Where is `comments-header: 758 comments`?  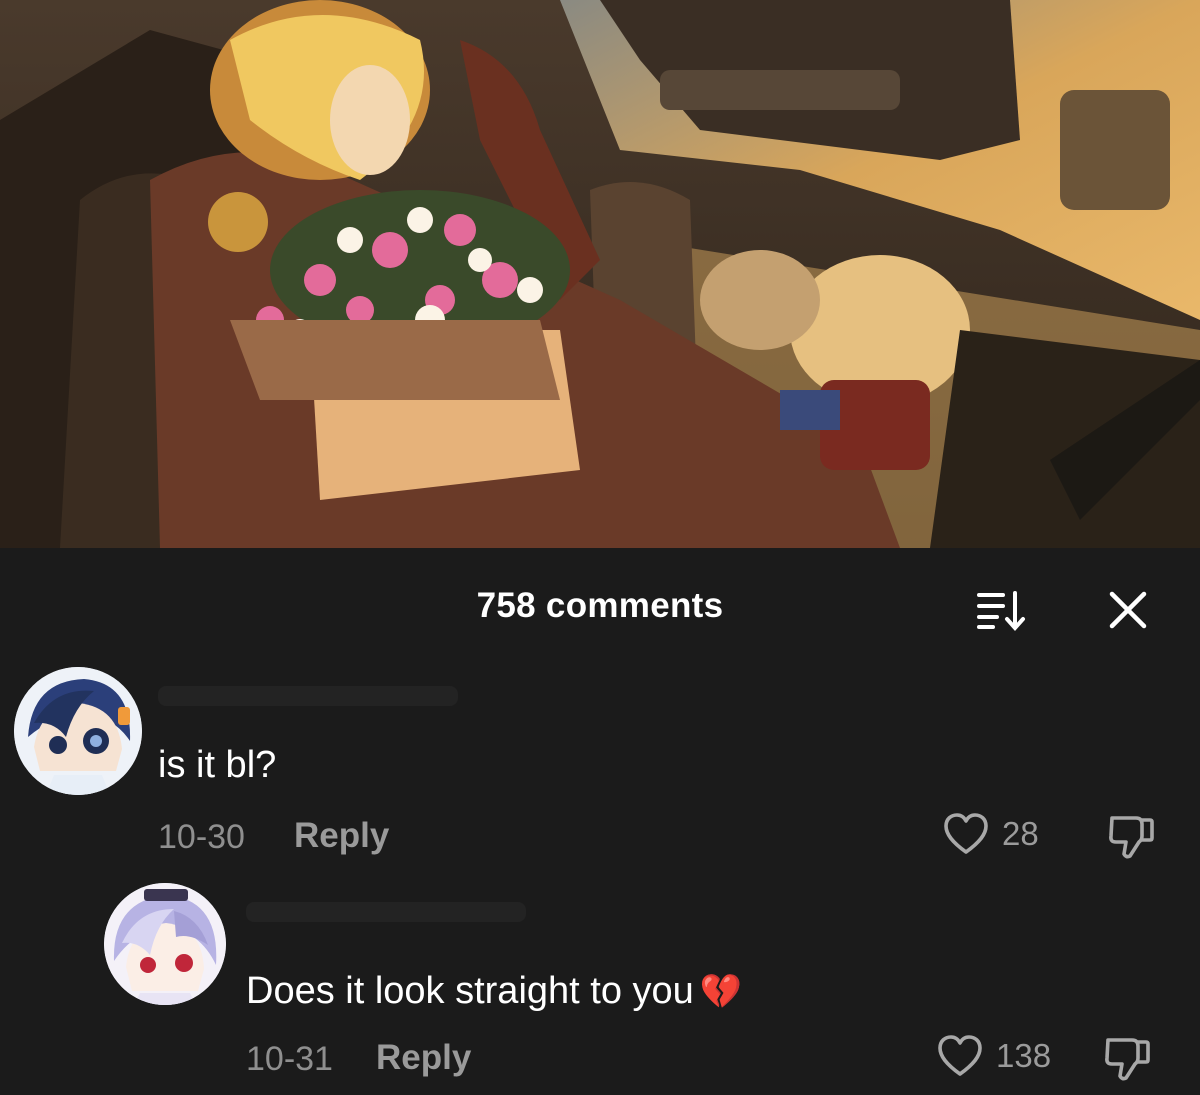 comments-header: 758 comments is located at coordinates (600, 607).